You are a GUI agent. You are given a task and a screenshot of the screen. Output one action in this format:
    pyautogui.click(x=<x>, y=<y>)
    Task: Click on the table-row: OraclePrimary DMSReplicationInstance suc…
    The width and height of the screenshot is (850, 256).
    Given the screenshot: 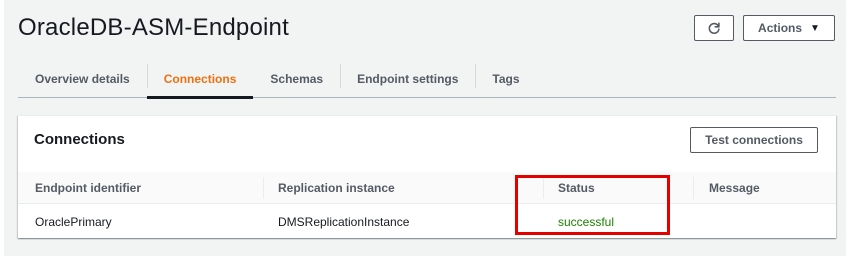 What is the action you would take?
    pyautogui.click(x=427, y=221)
    